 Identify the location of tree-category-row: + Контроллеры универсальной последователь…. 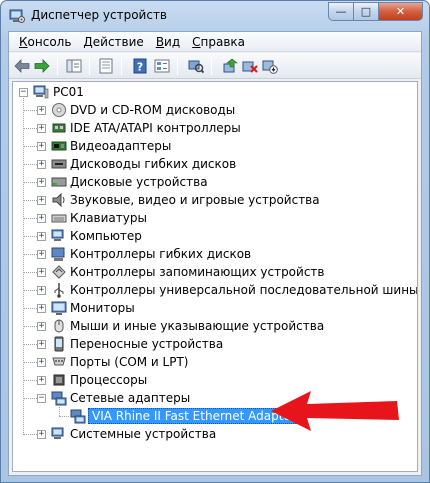
(215, 290).